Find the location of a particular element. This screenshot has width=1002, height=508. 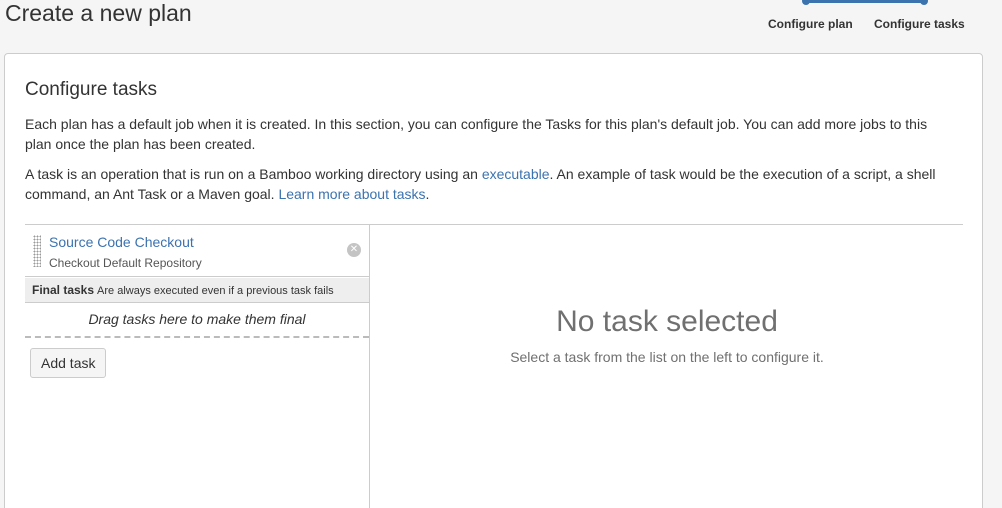

task-description: Checkout Default Repository is located at coordinates (125, 263).